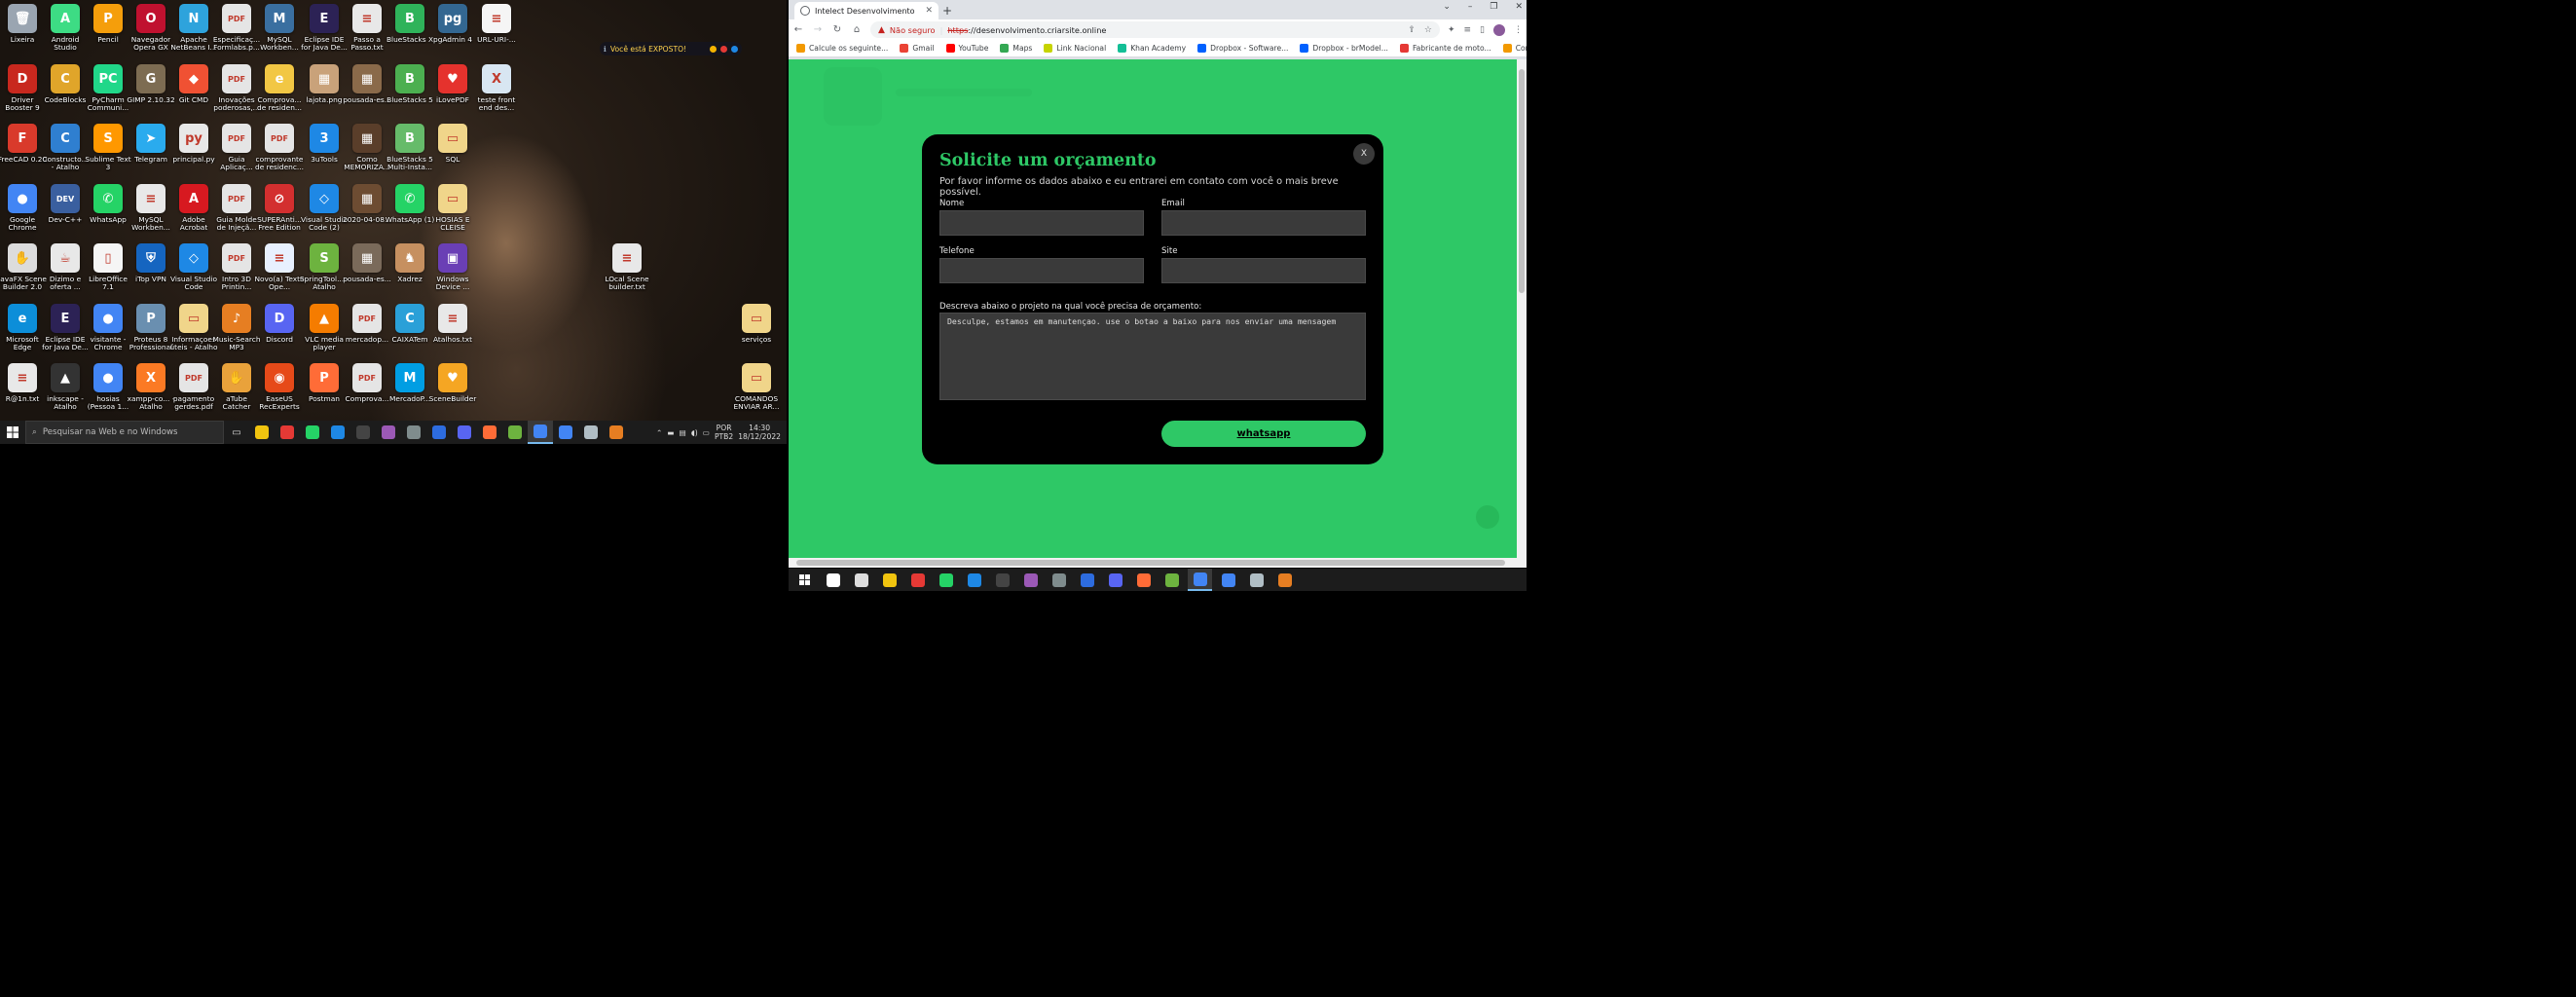  I want to click on clock: 14:30 18/12/2022, so click(759, 433).